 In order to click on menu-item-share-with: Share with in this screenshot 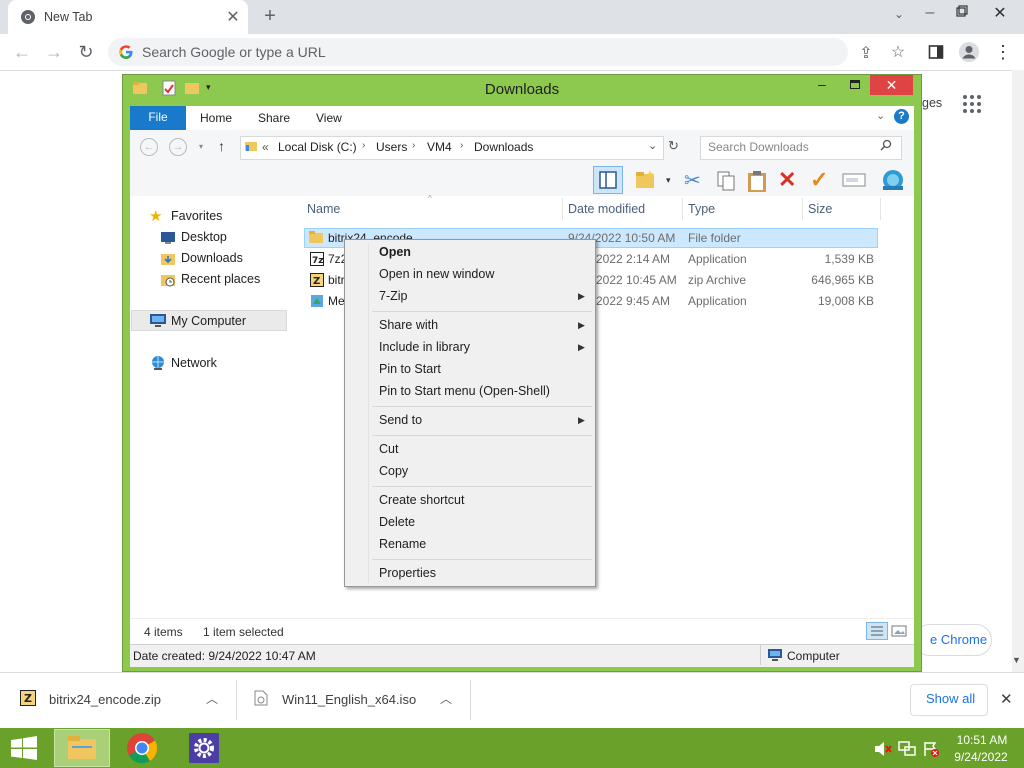, I will do `click(408, 325)`.